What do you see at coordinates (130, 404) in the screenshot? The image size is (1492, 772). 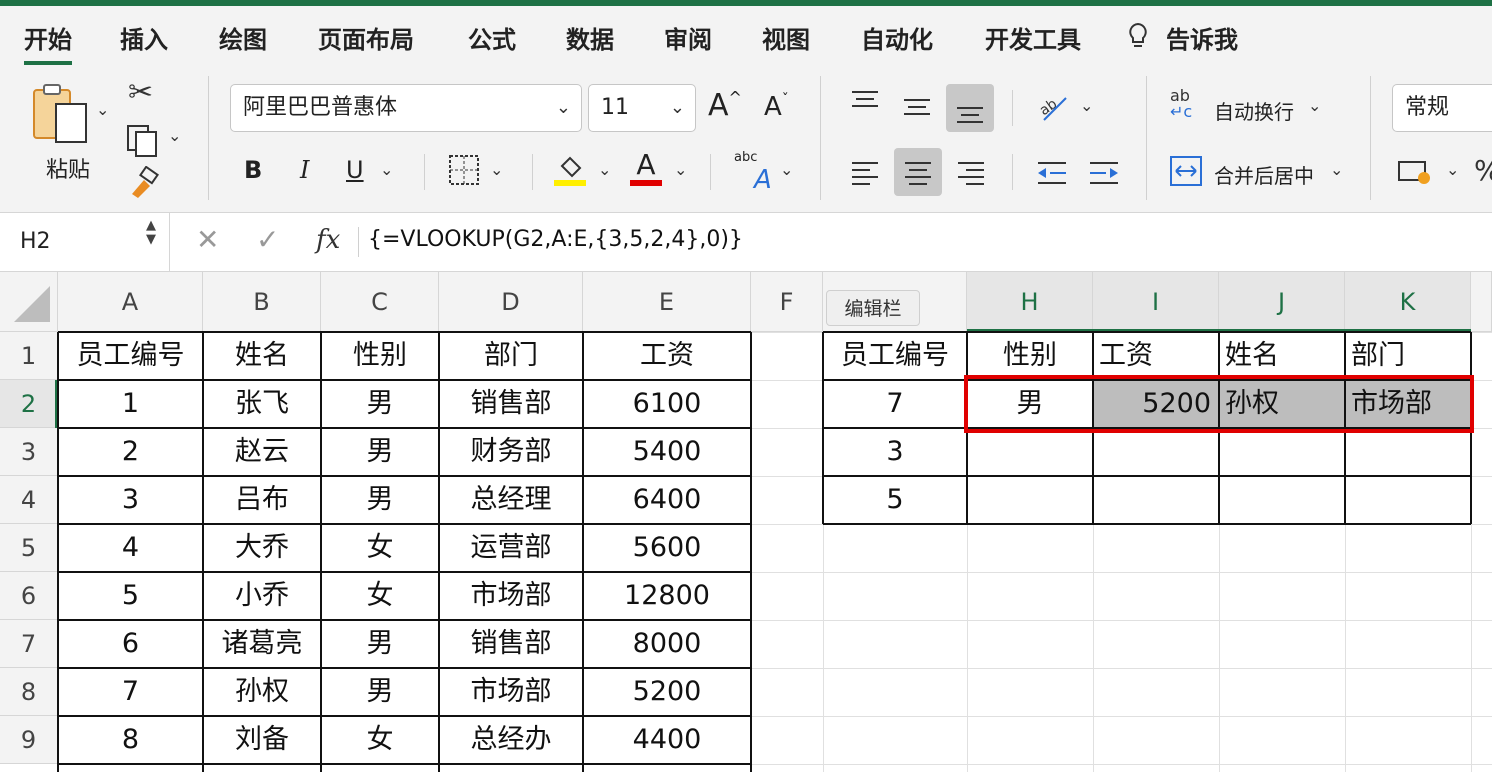 I see `table-cell: 1` at bounding box center [130, 404].